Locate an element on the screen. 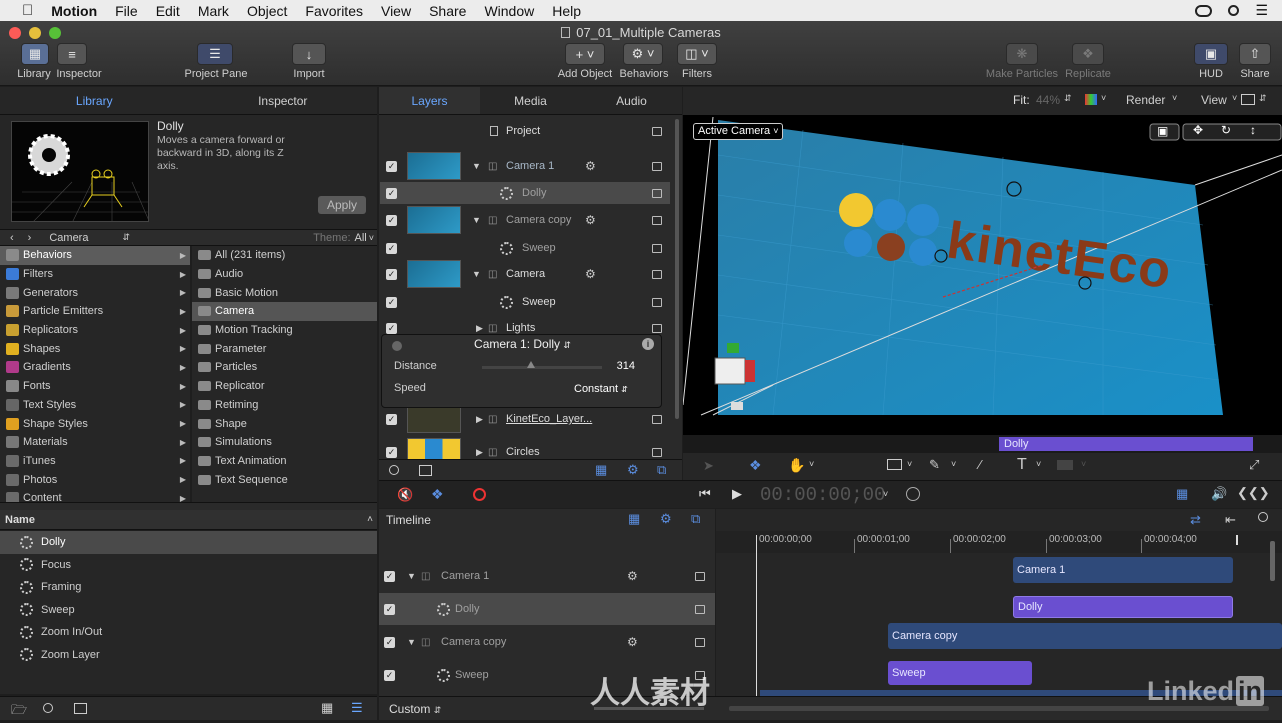  grid-view-icon: ▦ is located at coordinates (327, 708).